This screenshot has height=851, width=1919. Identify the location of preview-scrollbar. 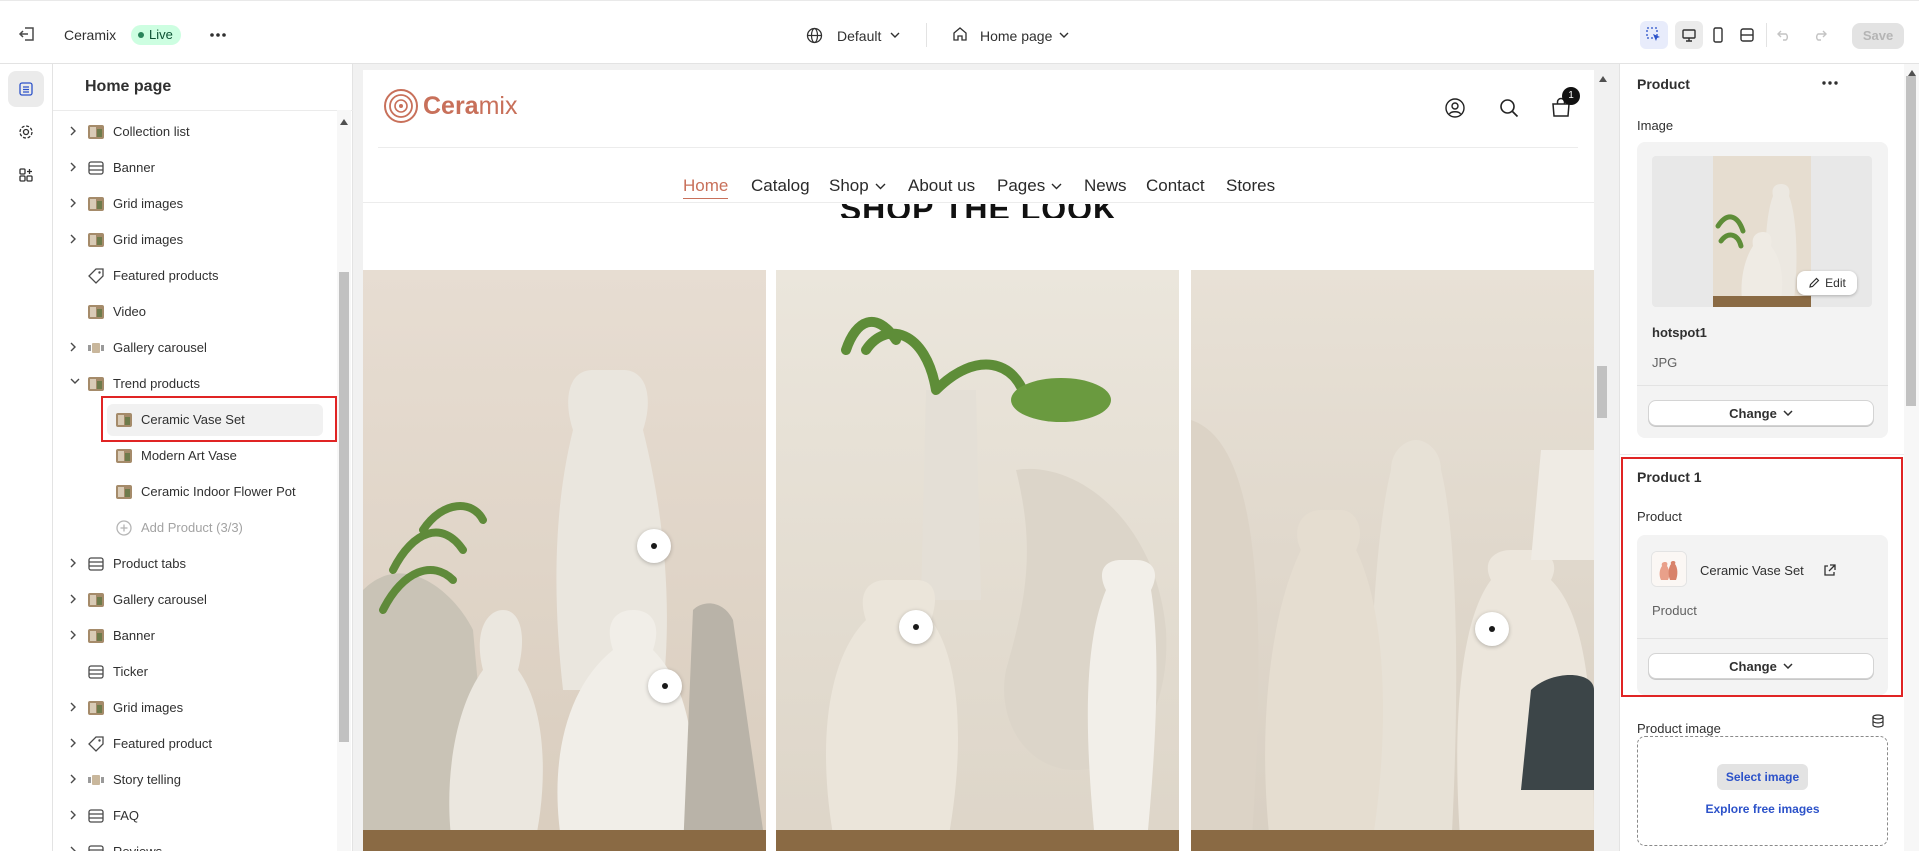
(1602, 460).